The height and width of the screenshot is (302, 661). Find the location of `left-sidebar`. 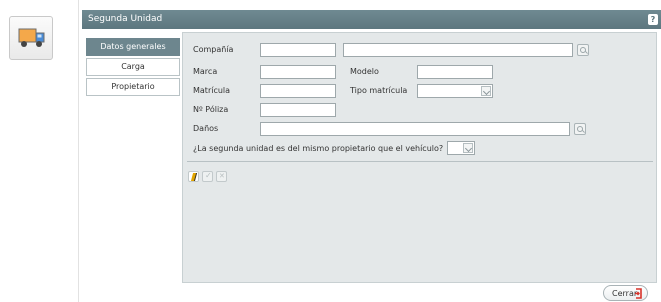

left-sidebar is located at coordinates (37, 151).